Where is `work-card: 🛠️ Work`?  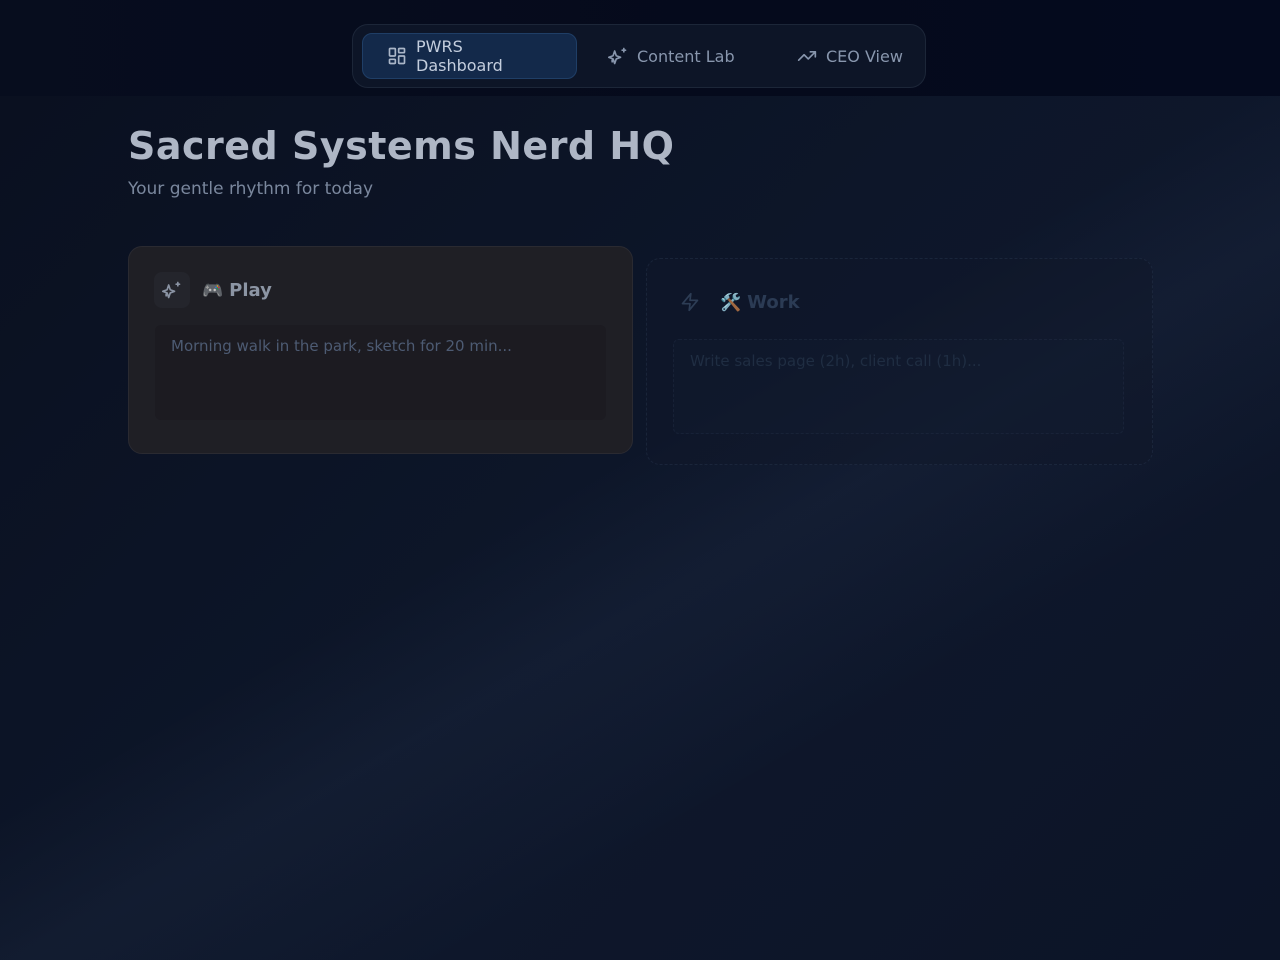 work-card: 🛠️ Work is located at coordinates (899, 361).